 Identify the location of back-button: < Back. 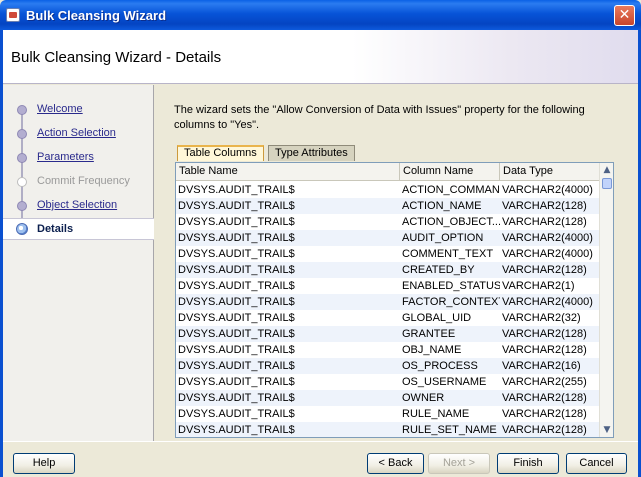
(395, 463).